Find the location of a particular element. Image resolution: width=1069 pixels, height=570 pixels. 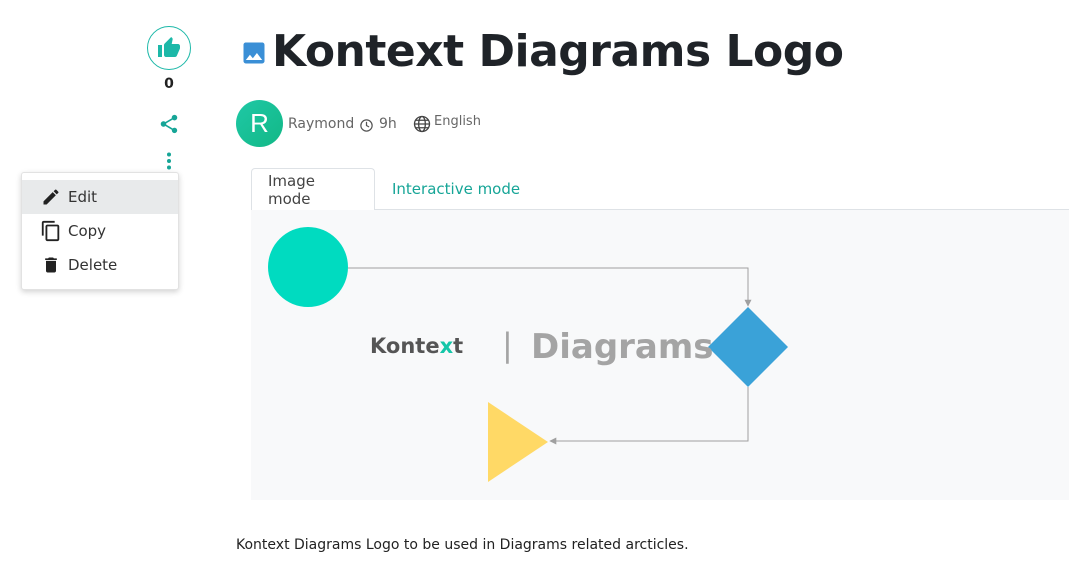

share-button is located at coordinates (169, 124).